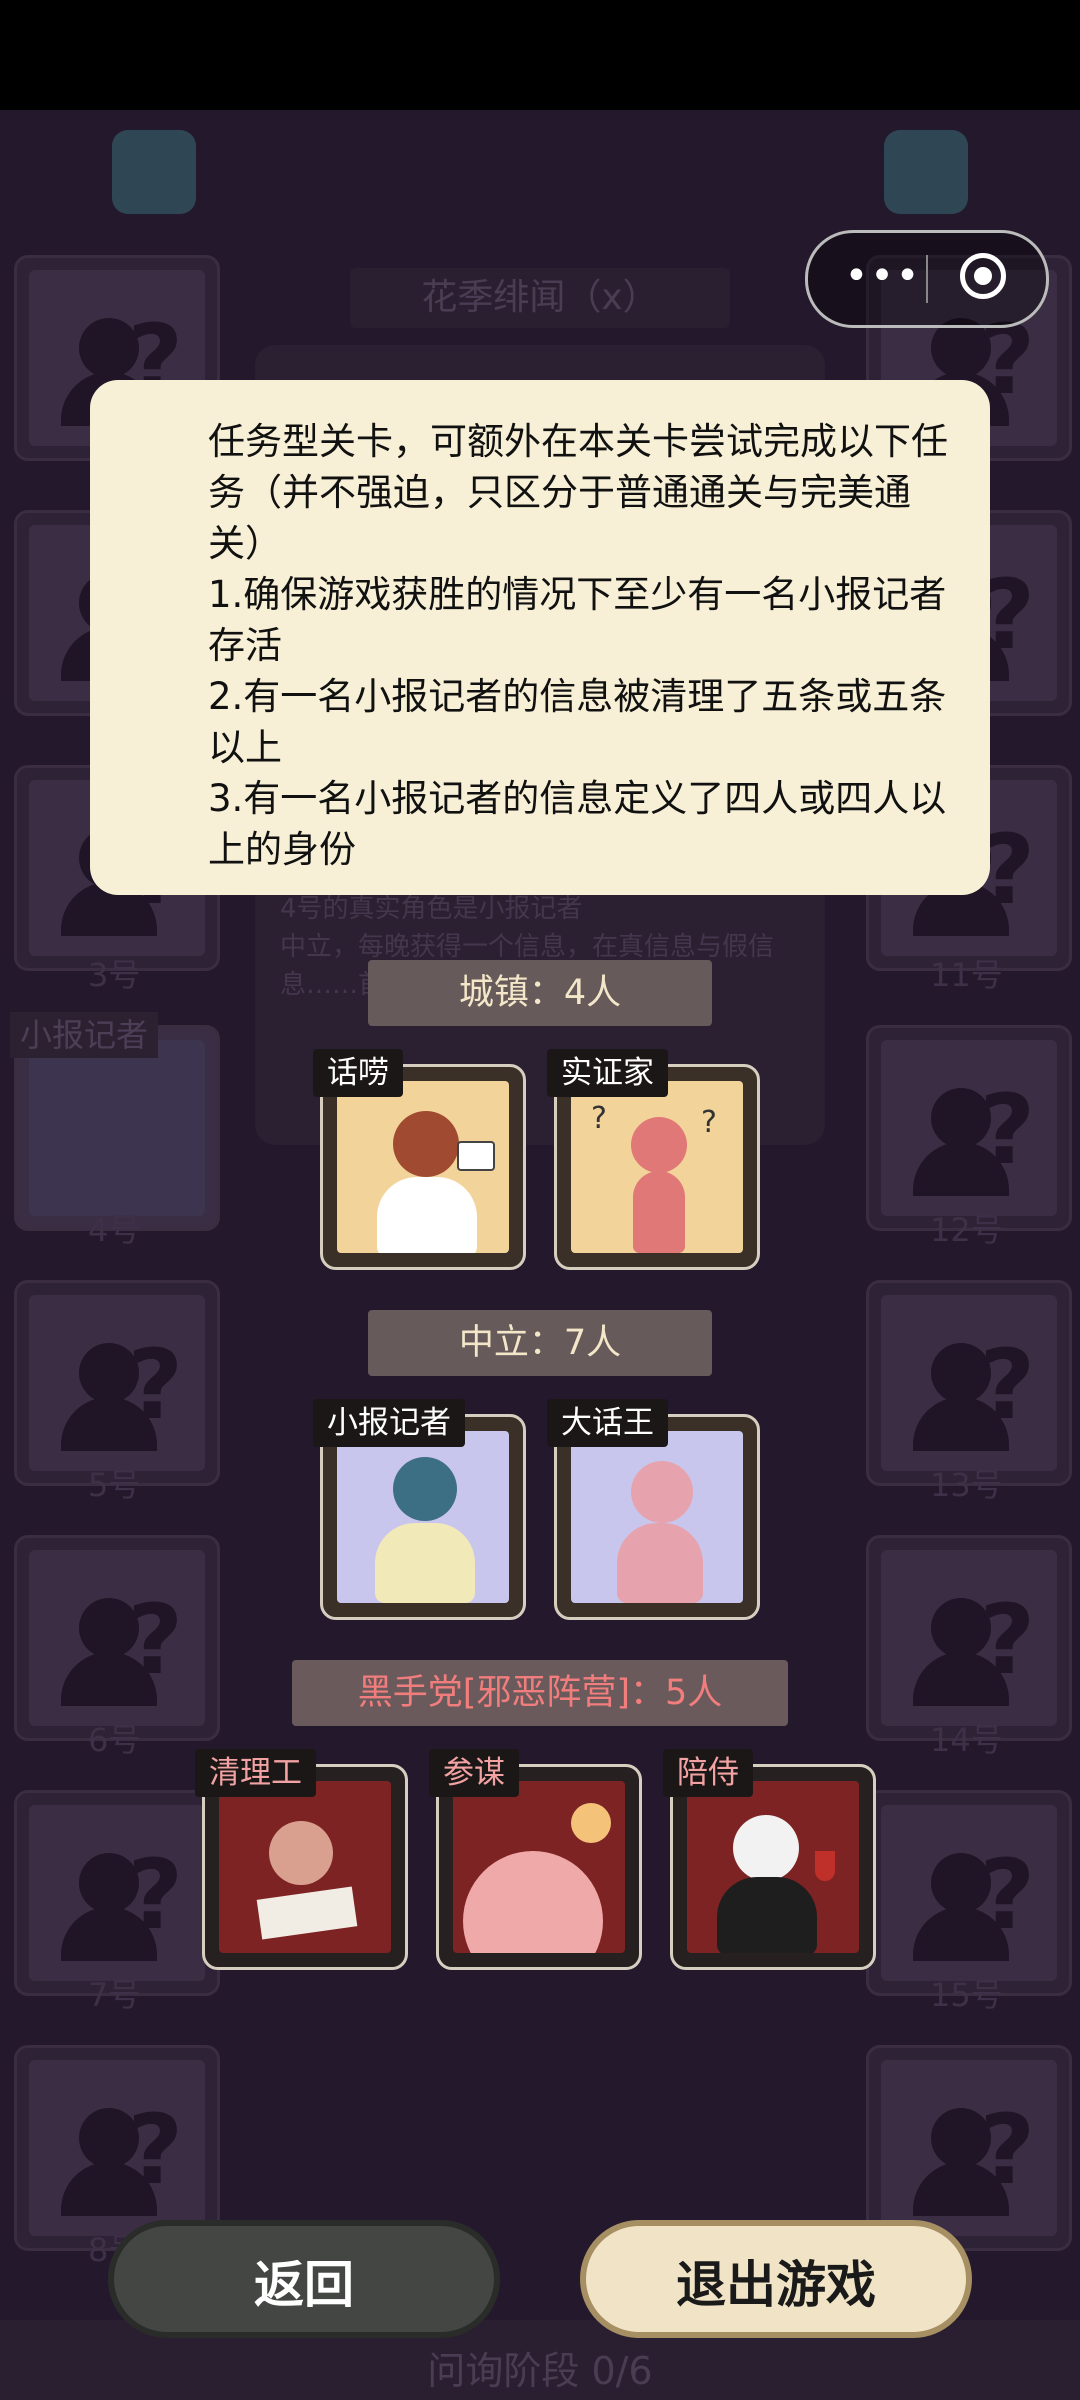 This screenshot has height=2400, width=1080. What do you see at coordinates (474, 1773) in the screenshot?
I see `role-label: 参谋` at bounding box center [474, 1773].